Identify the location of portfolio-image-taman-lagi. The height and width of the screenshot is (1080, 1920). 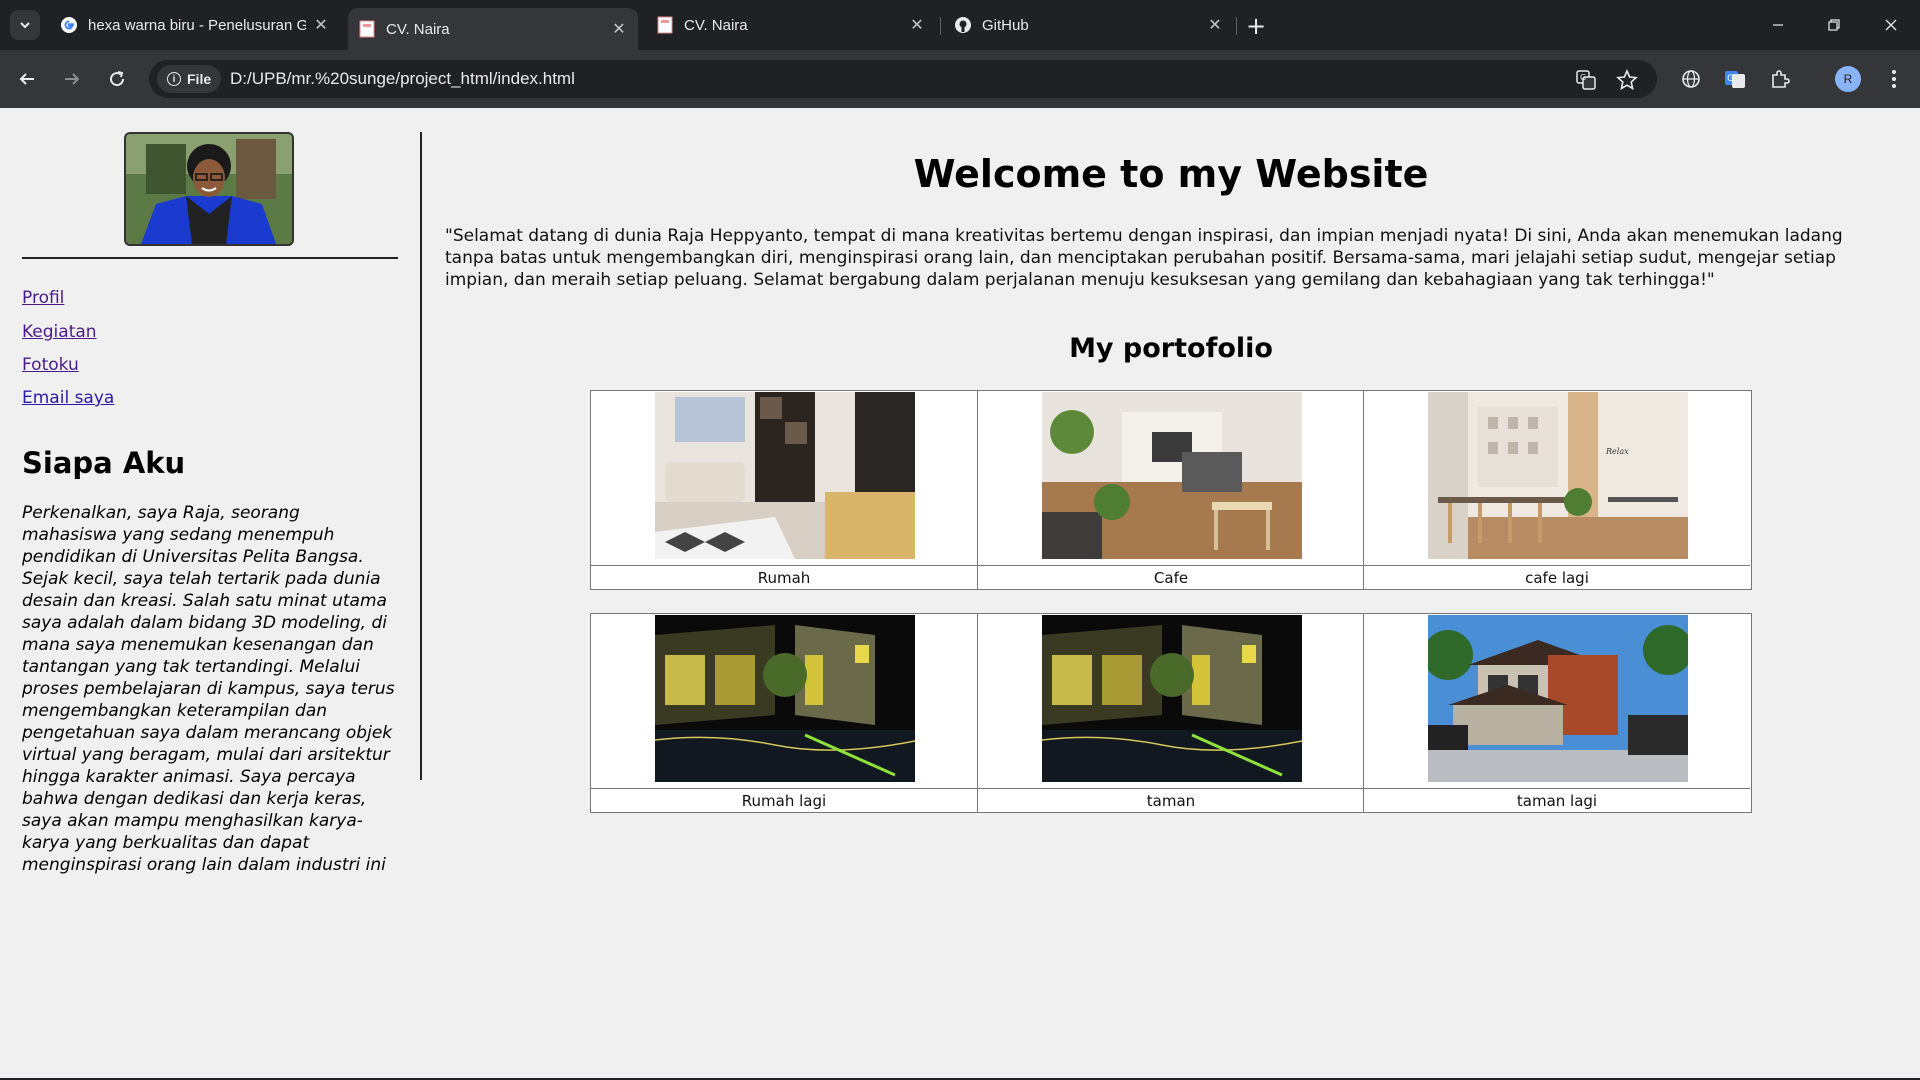
(1558, 698).